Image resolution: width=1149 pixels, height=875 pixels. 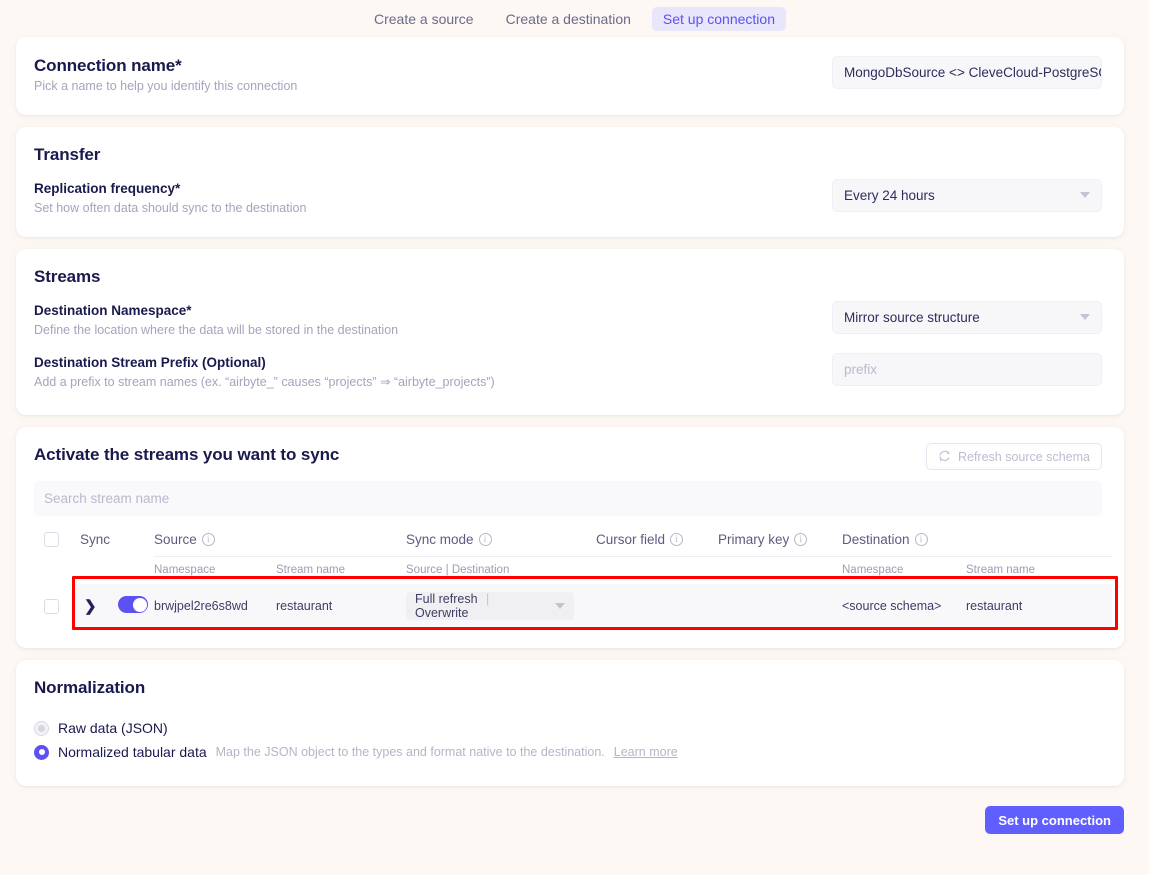 I want to click on subheader-source-namespace: Namespace, so click(x=215, y=570).